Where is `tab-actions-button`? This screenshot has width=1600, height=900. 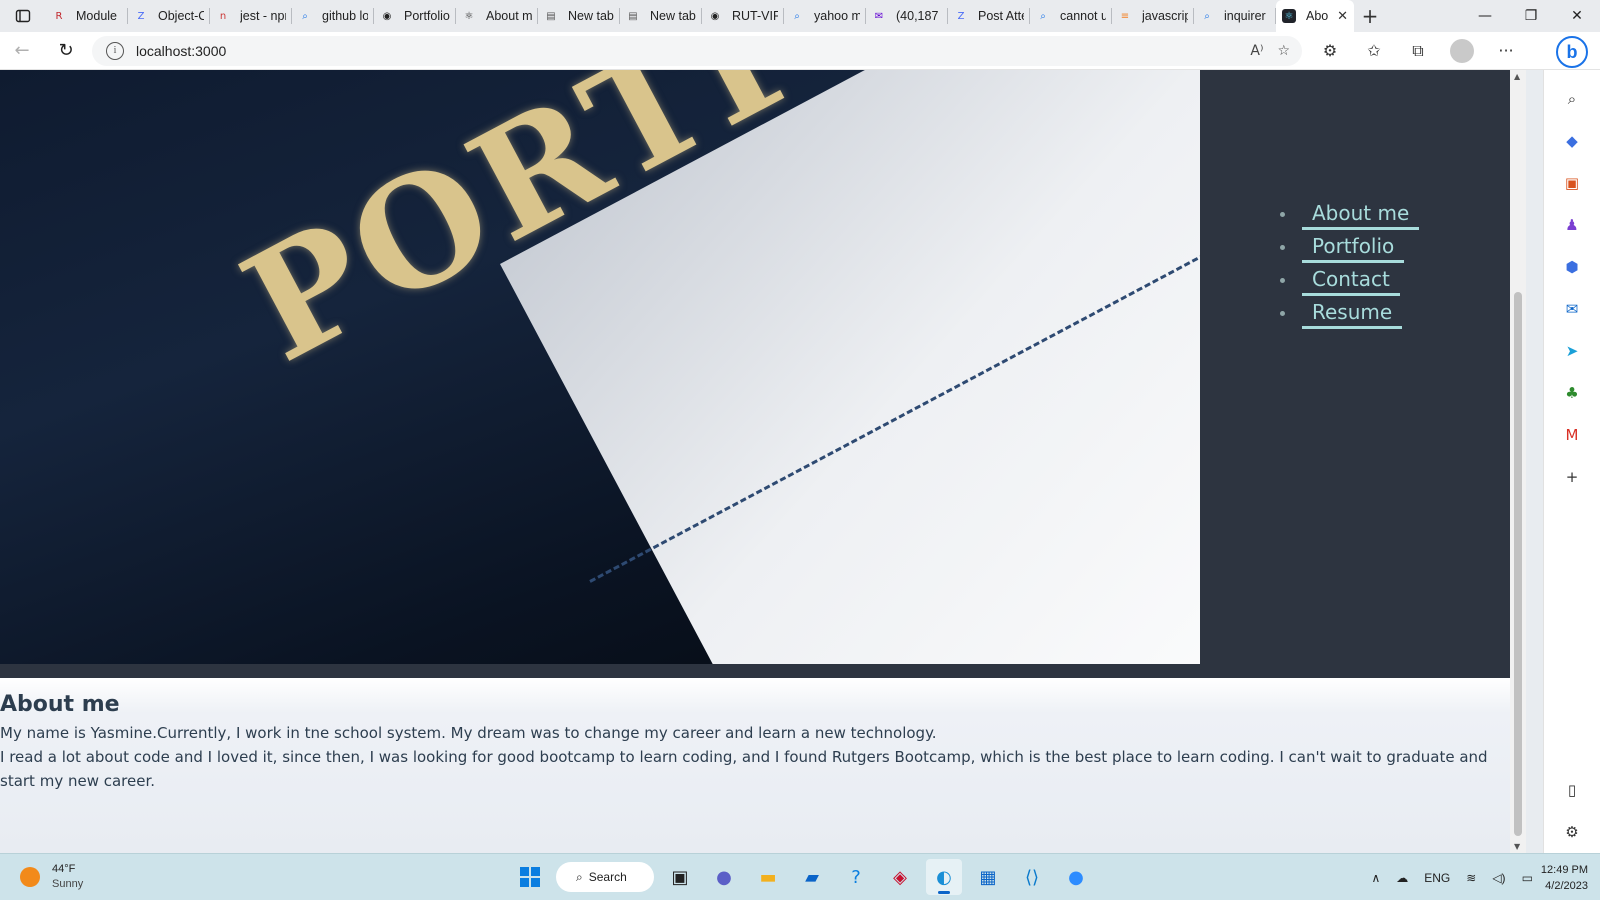 tab-actions-button is located at coordinates (23, 16).